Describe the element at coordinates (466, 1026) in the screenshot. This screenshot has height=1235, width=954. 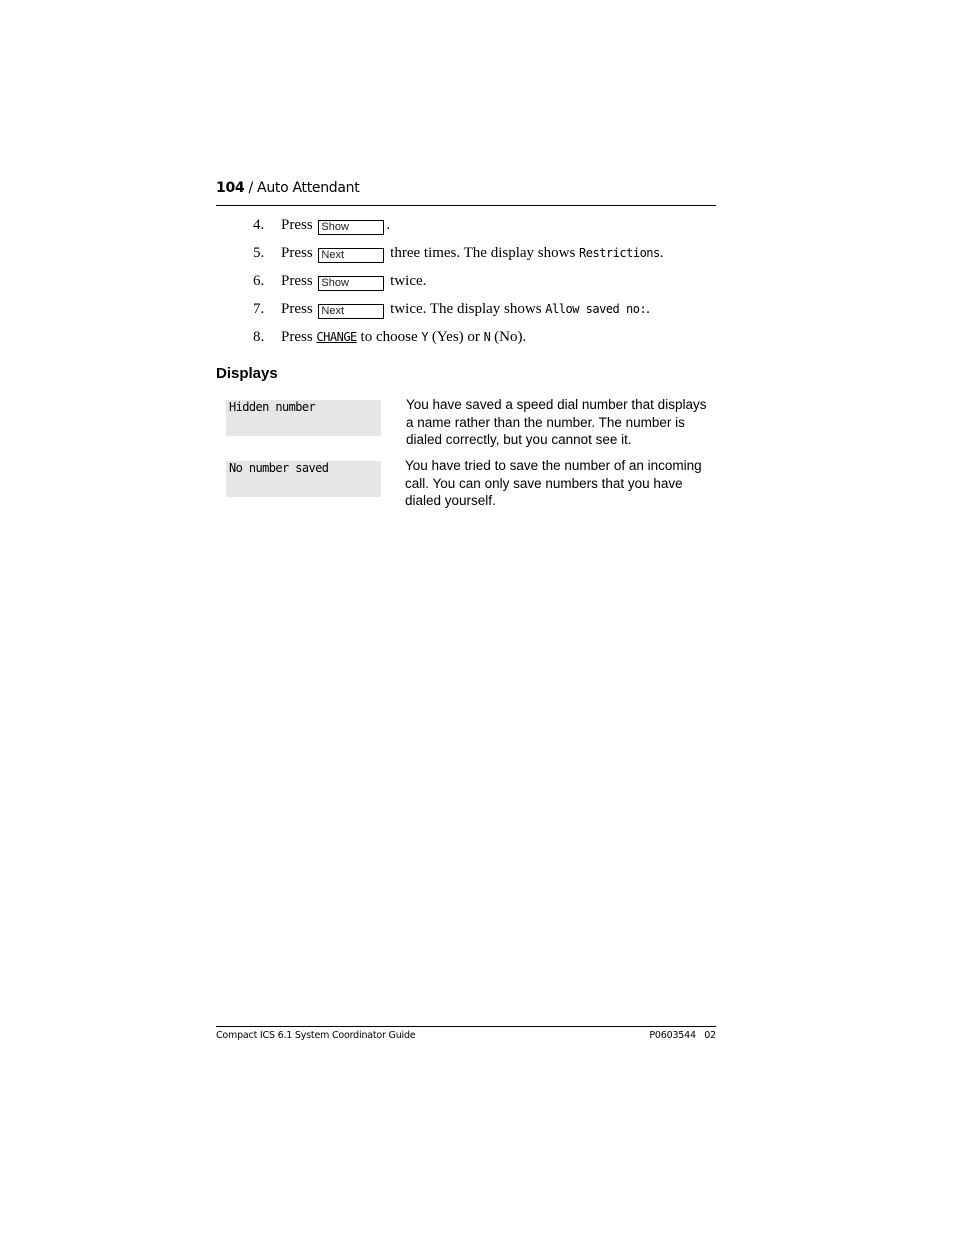
I see `footer-rule` at that location.